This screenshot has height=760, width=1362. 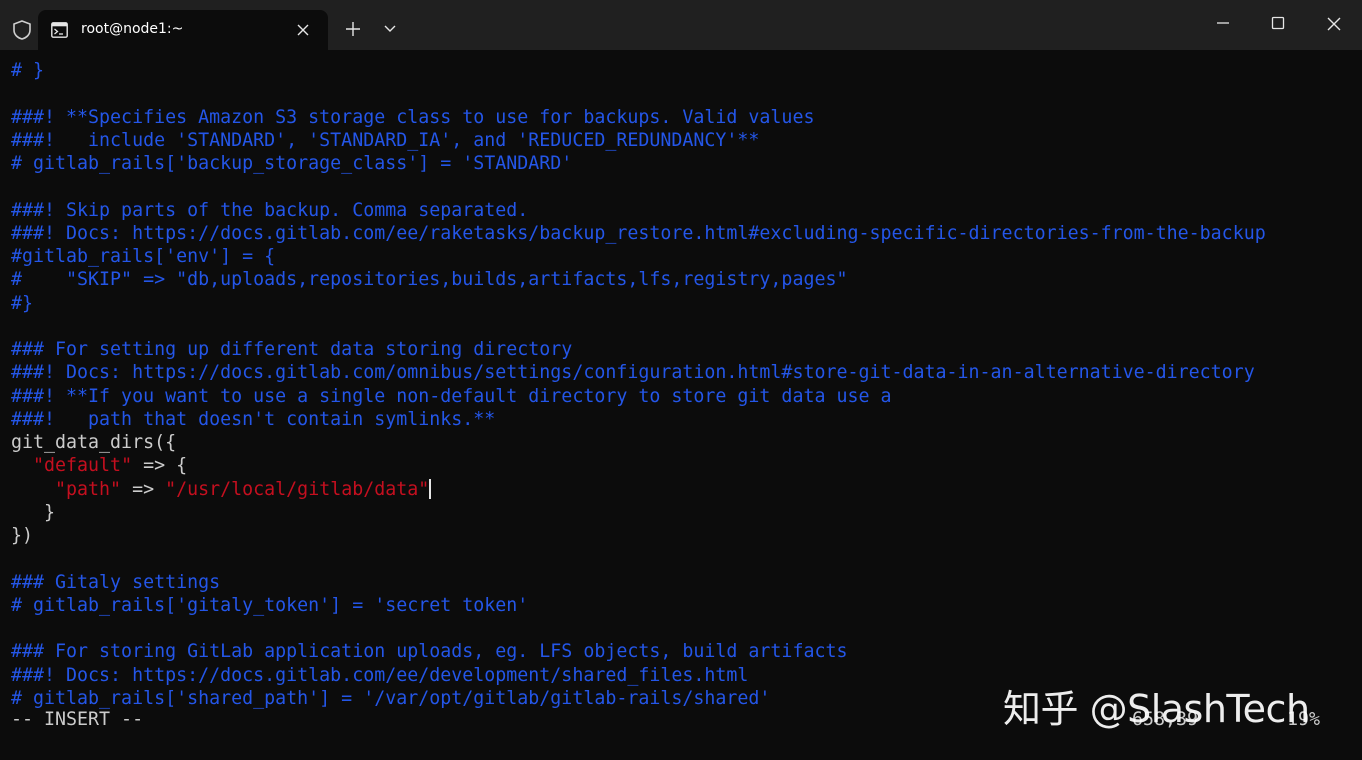 What do you see at coordinates (33, 512) in the screenshot?
I see `code-token: }` at bounding box center [33, 512].